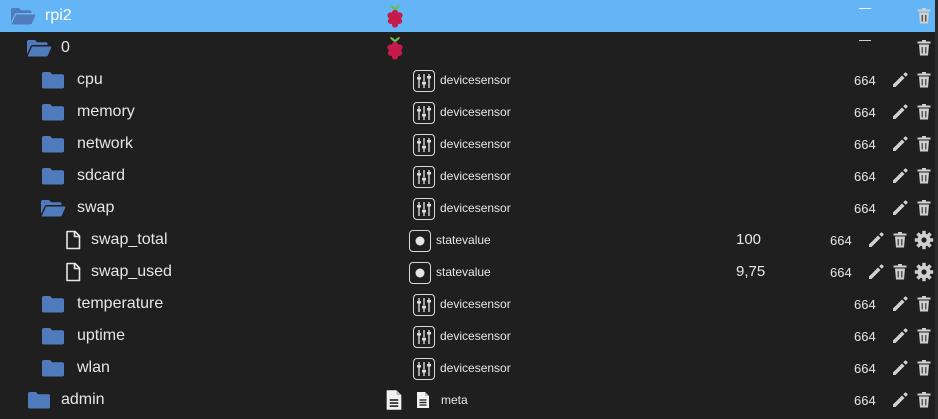  I want to click on tree-row: uptime devicesensor 664, so click(469, 336).